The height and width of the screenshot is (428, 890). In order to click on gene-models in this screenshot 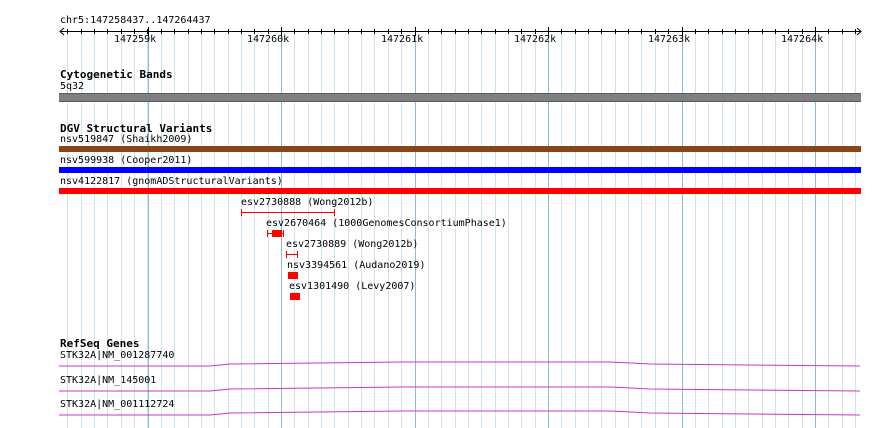, I will do `click(460, 388)`.